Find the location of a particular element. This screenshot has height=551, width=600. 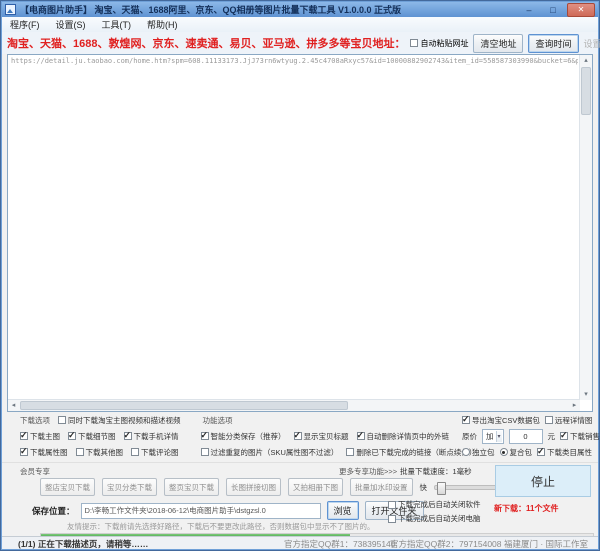

checkbox-show-title: 显示宝贝标题 is located at coordinates (321, 436).